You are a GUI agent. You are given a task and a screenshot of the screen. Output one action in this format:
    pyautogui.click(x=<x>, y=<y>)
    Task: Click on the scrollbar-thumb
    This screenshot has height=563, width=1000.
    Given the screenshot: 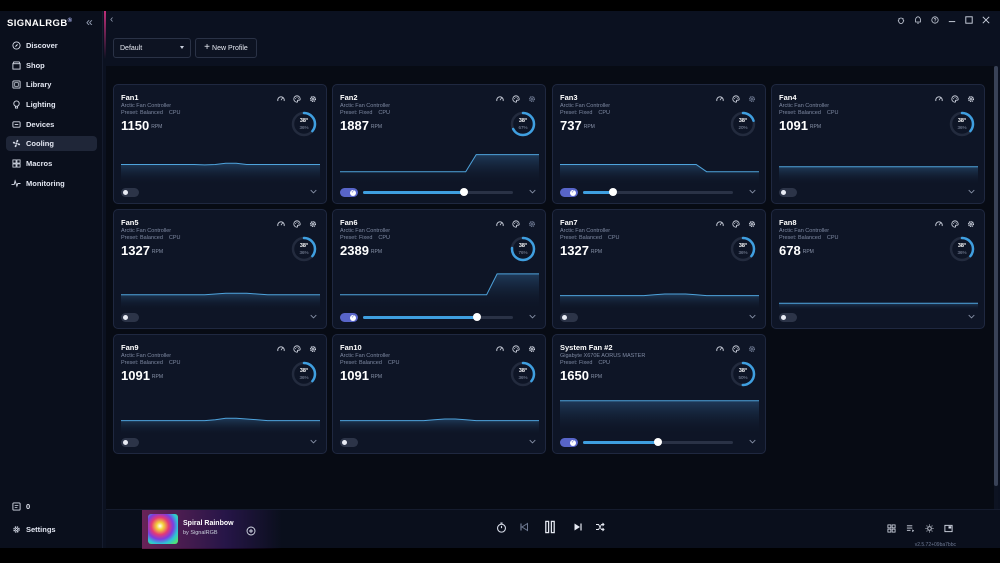 What is the action you would take?
    pyautogui.click(x=996, y=276)
    